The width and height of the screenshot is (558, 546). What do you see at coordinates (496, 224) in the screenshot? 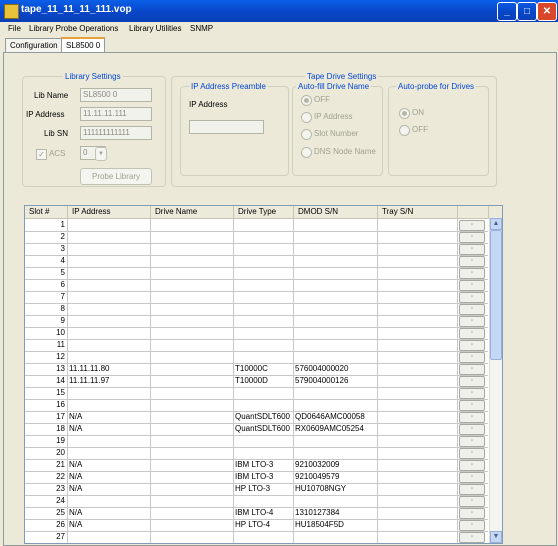
I see `scroll-up-icon: ▲` at bounding box center [496, 224].